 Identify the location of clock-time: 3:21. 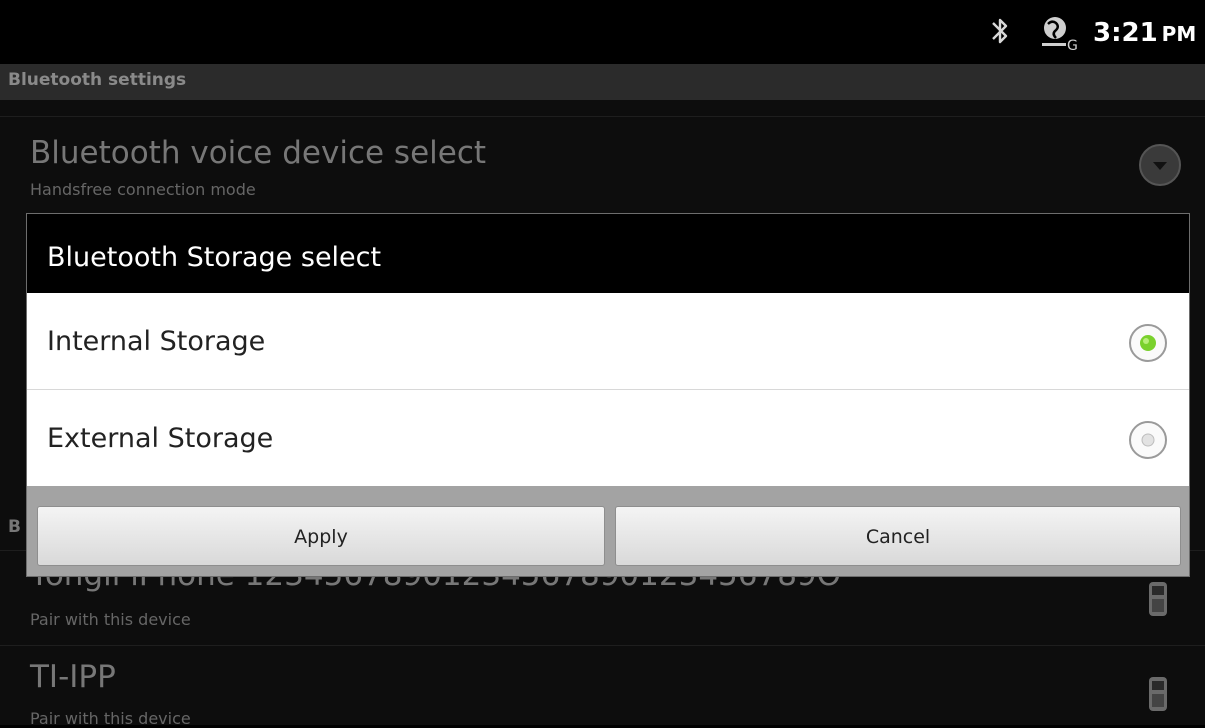
(1125, 33).